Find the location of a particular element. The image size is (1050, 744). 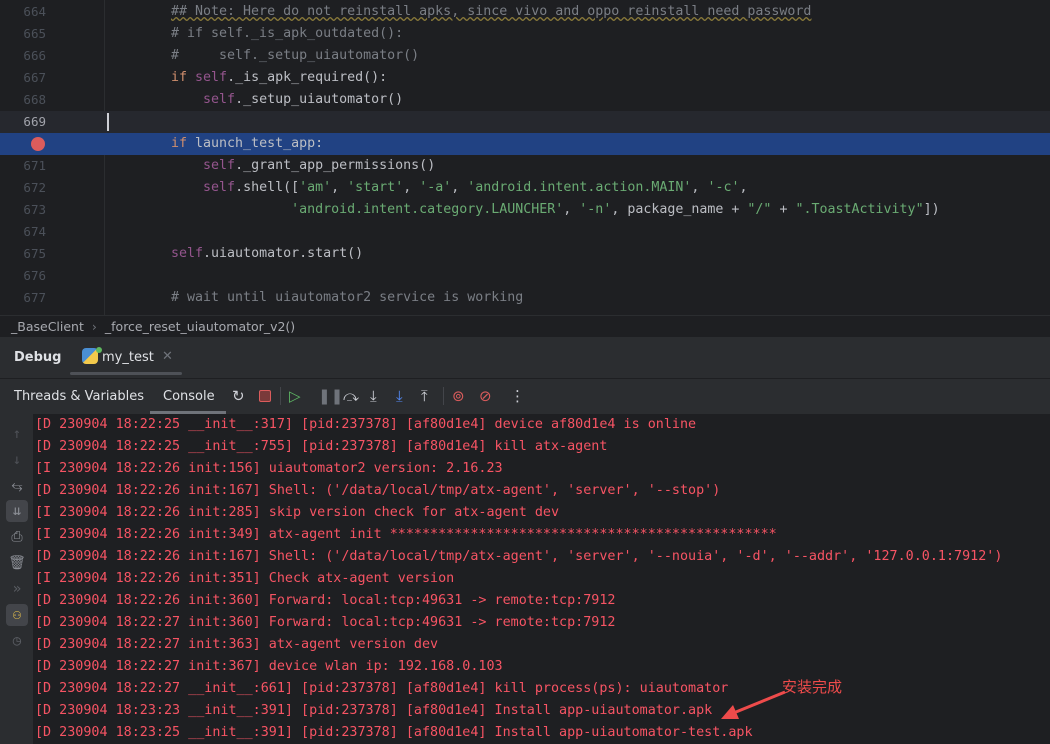

mute-breakpoints-icon: ⊘ is located at coordinates (485, 396).